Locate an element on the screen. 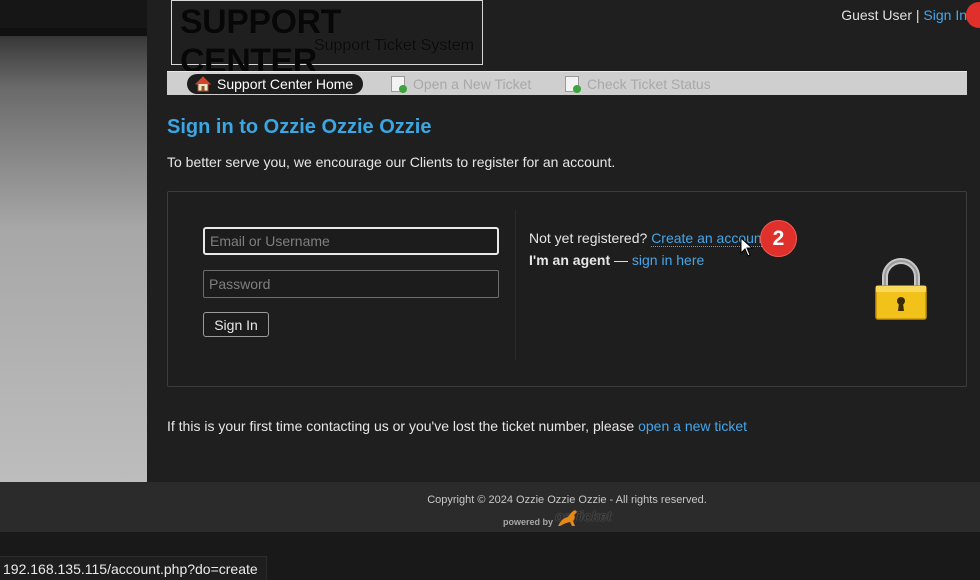 The image size is (980, 580). logo-subtitle: Support Ticket System is located at coordinates (393, 45).